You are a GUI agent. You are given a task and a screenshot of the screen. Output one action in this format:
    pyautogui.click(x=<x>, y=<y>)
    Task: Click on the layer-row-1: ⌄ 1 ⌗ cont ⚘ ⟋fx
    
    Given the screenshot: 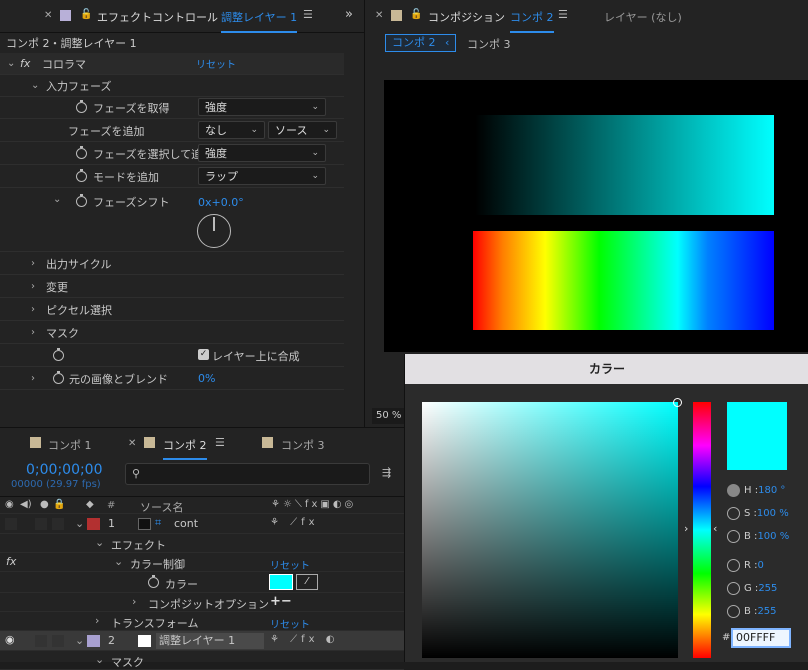 What is the action you would take?
    pyautogui.click(x=202, y=524)
    